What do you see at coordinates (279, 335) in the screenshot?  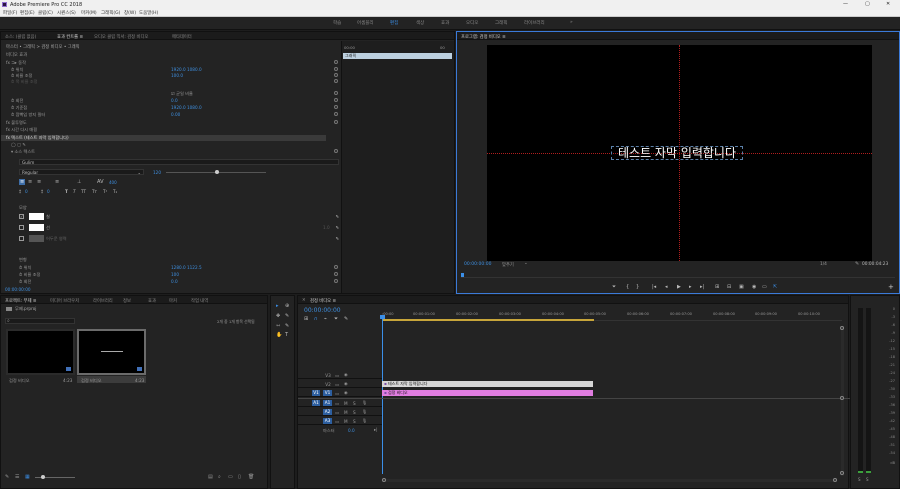 I see `hand-tool-icon: ✋` at bounding box center [279, 335].